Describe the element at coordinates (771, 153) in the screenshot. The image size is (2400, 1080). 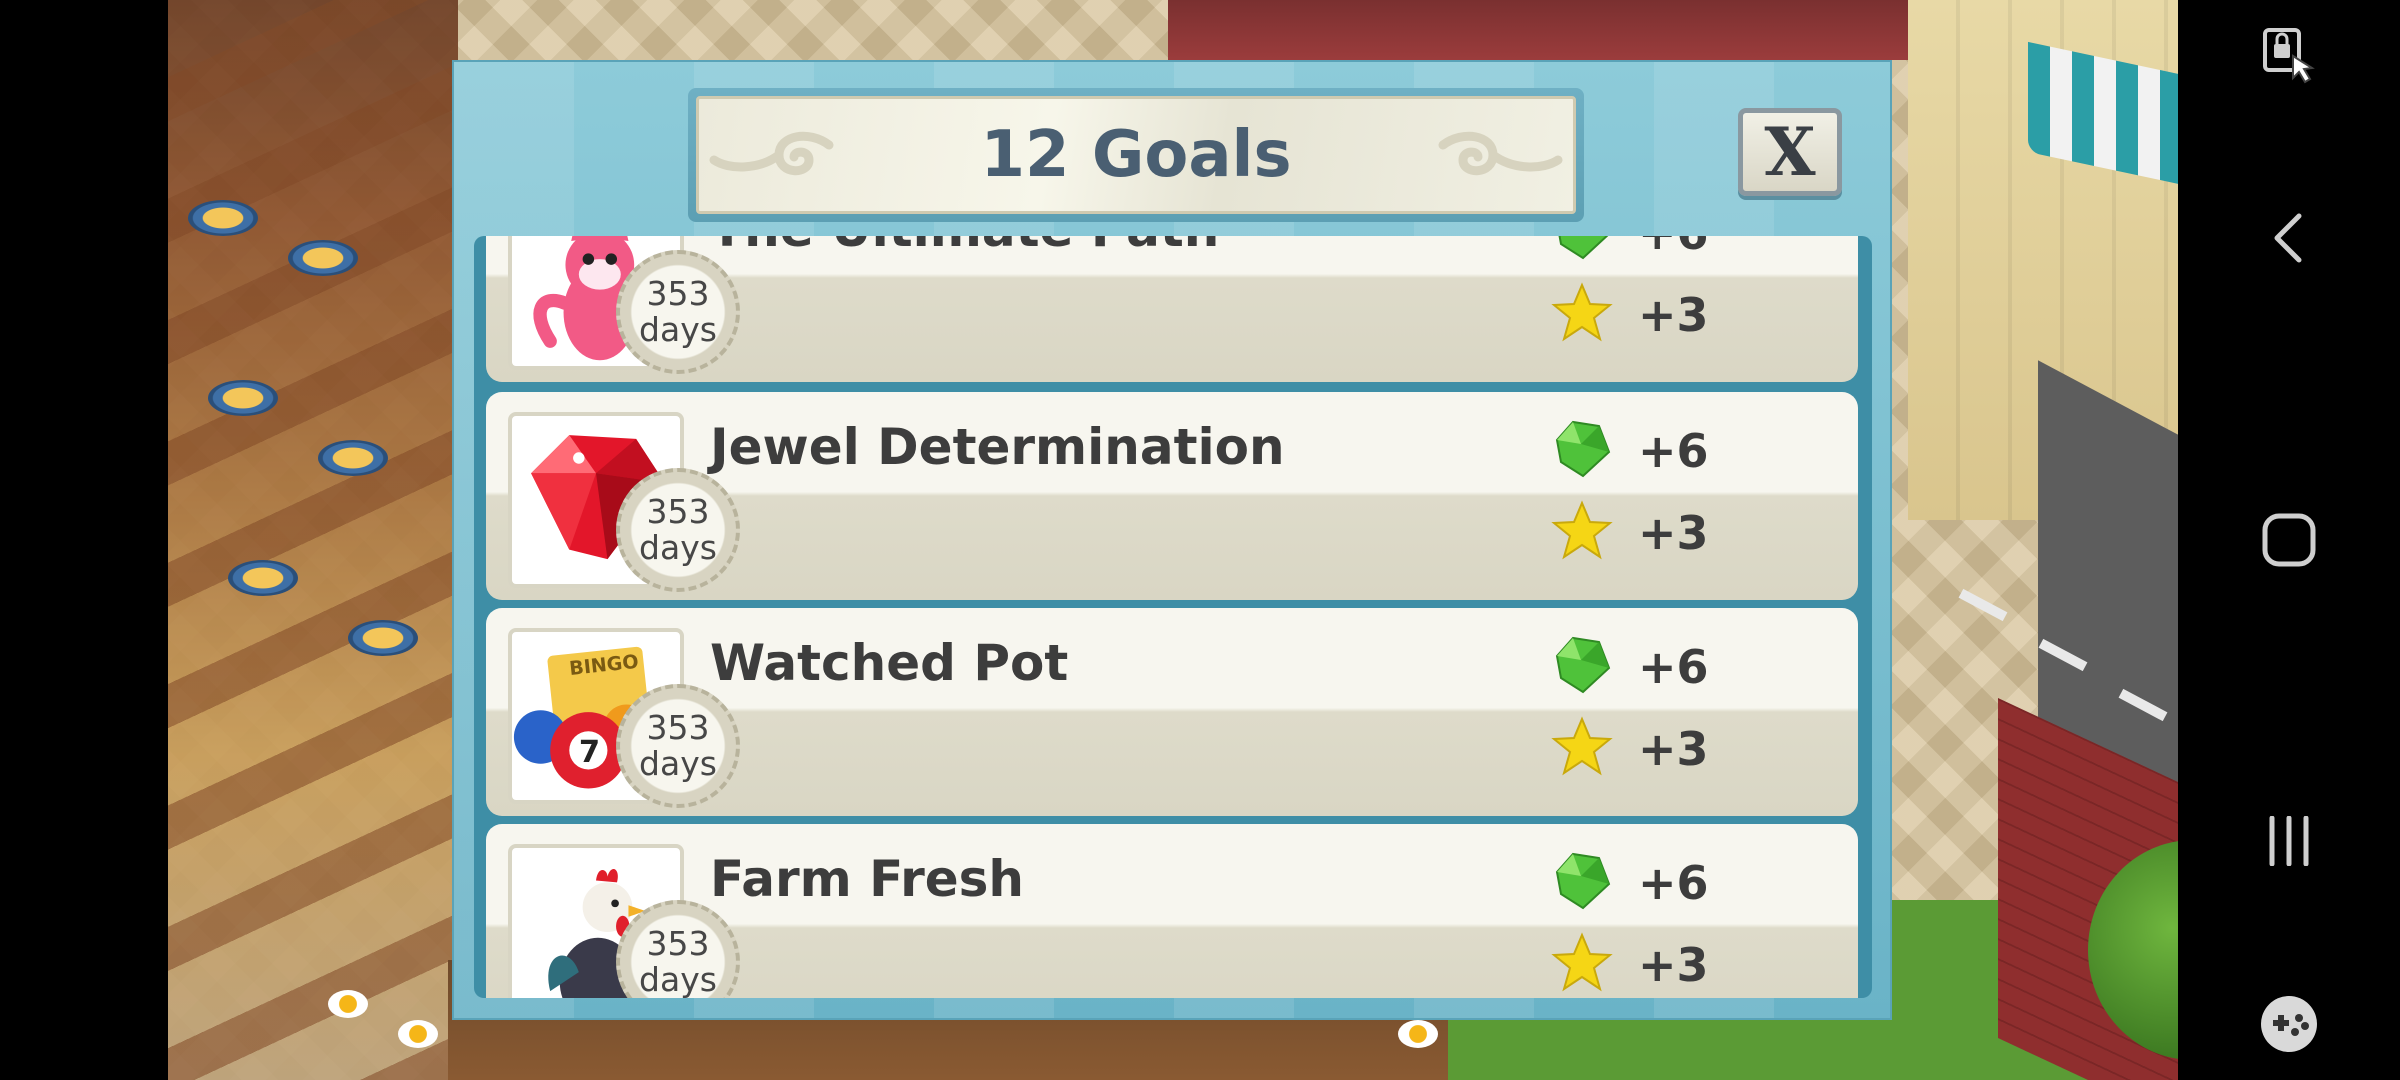
I see `left-flourish-icon` at that location.